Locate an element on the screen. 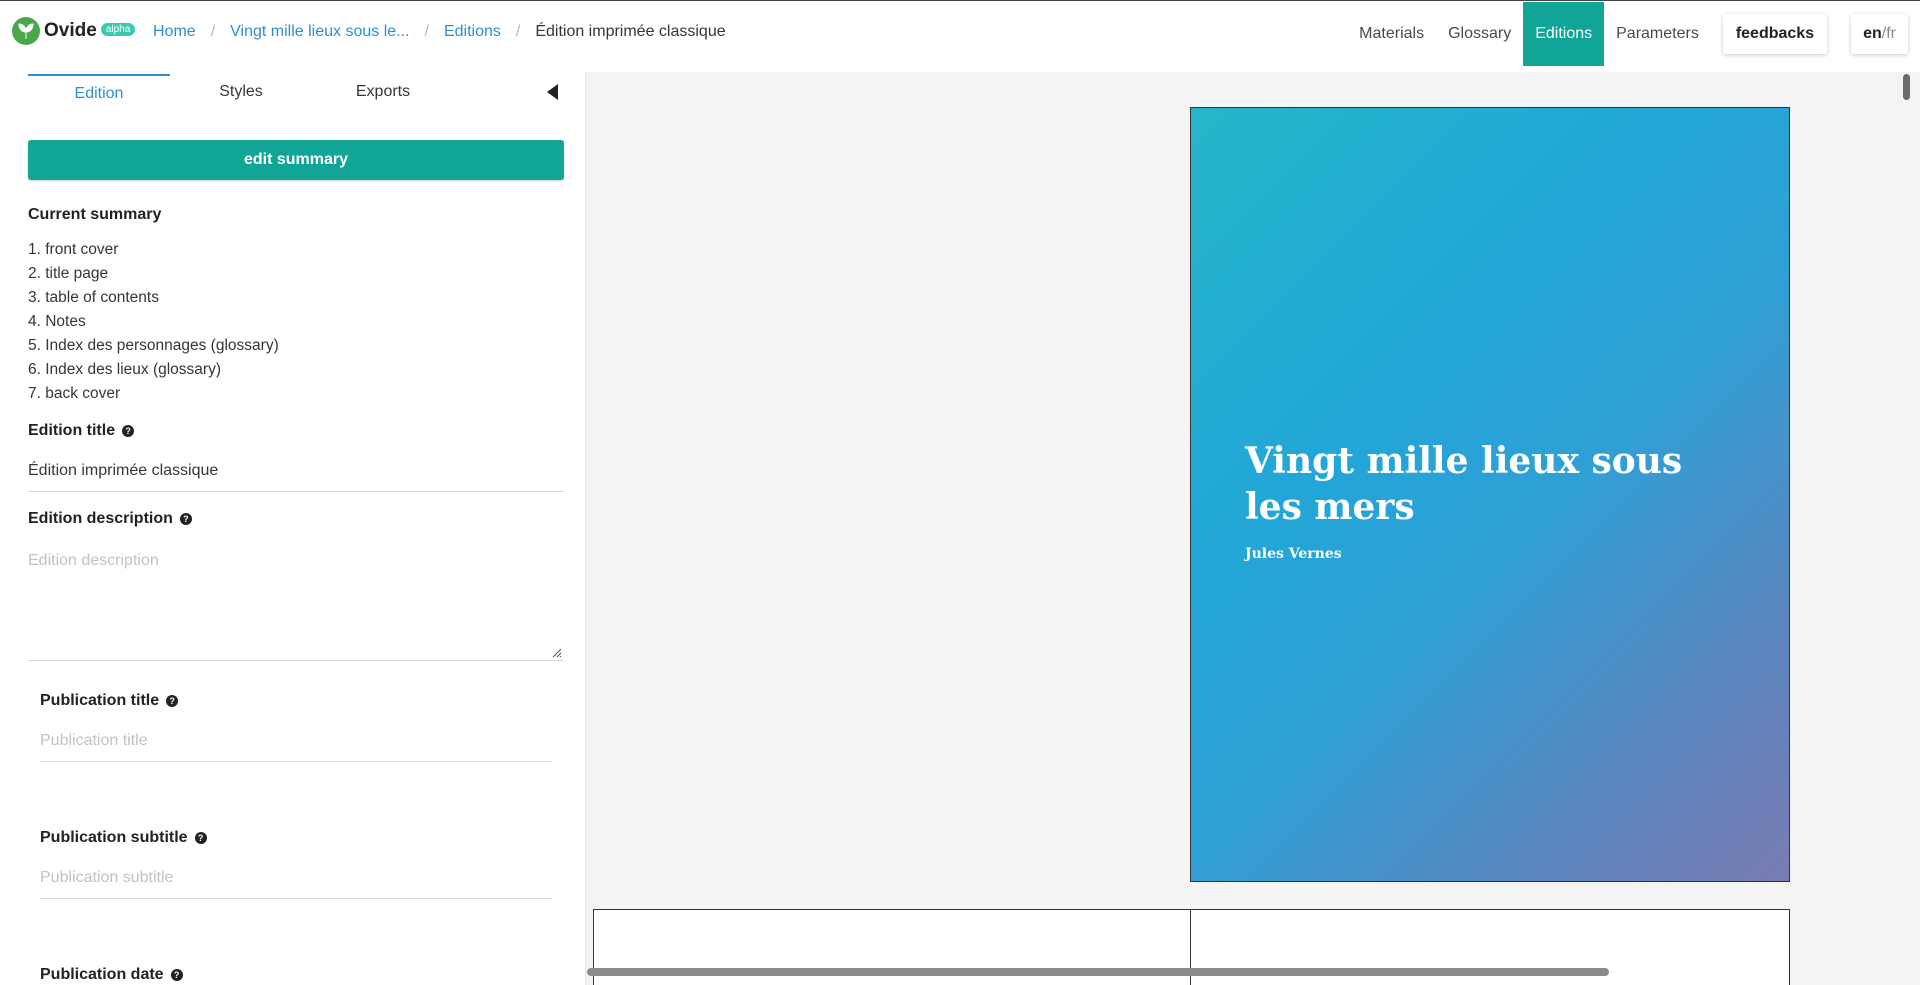 Image resolution: width=1920 pixels, height=985 pixels. collapse-sidebar-icon is located at coordinates (552, 92).